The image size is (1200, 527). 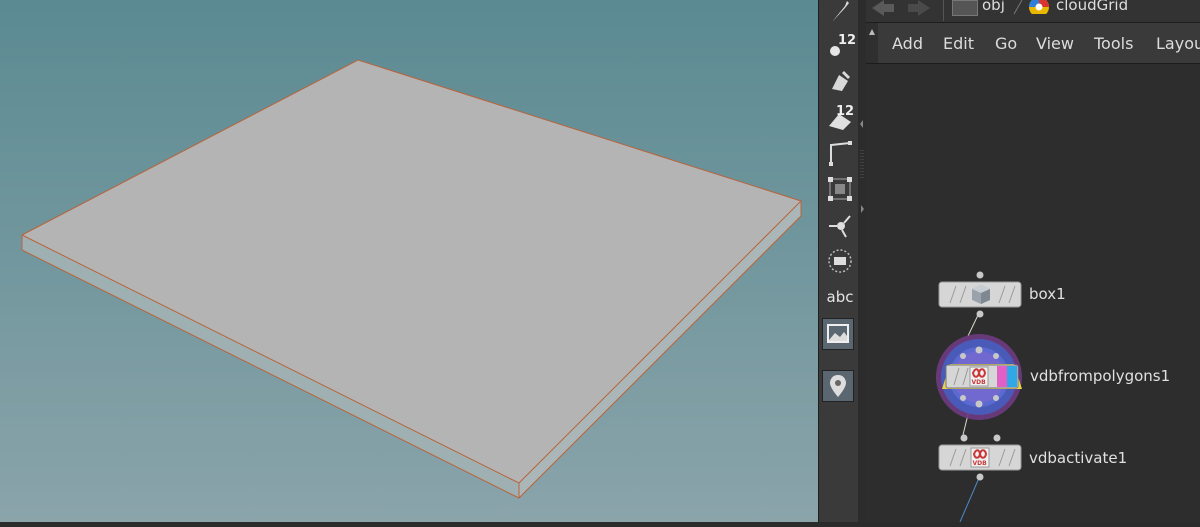 I want to click on nav-arrows, so click(x=901, y=8).